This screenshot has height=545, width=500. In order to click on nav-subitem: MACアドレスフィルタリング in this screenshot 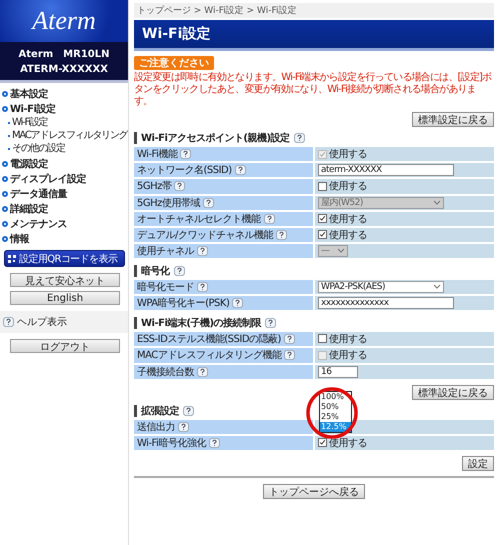, I will do `click(70, 136)`.